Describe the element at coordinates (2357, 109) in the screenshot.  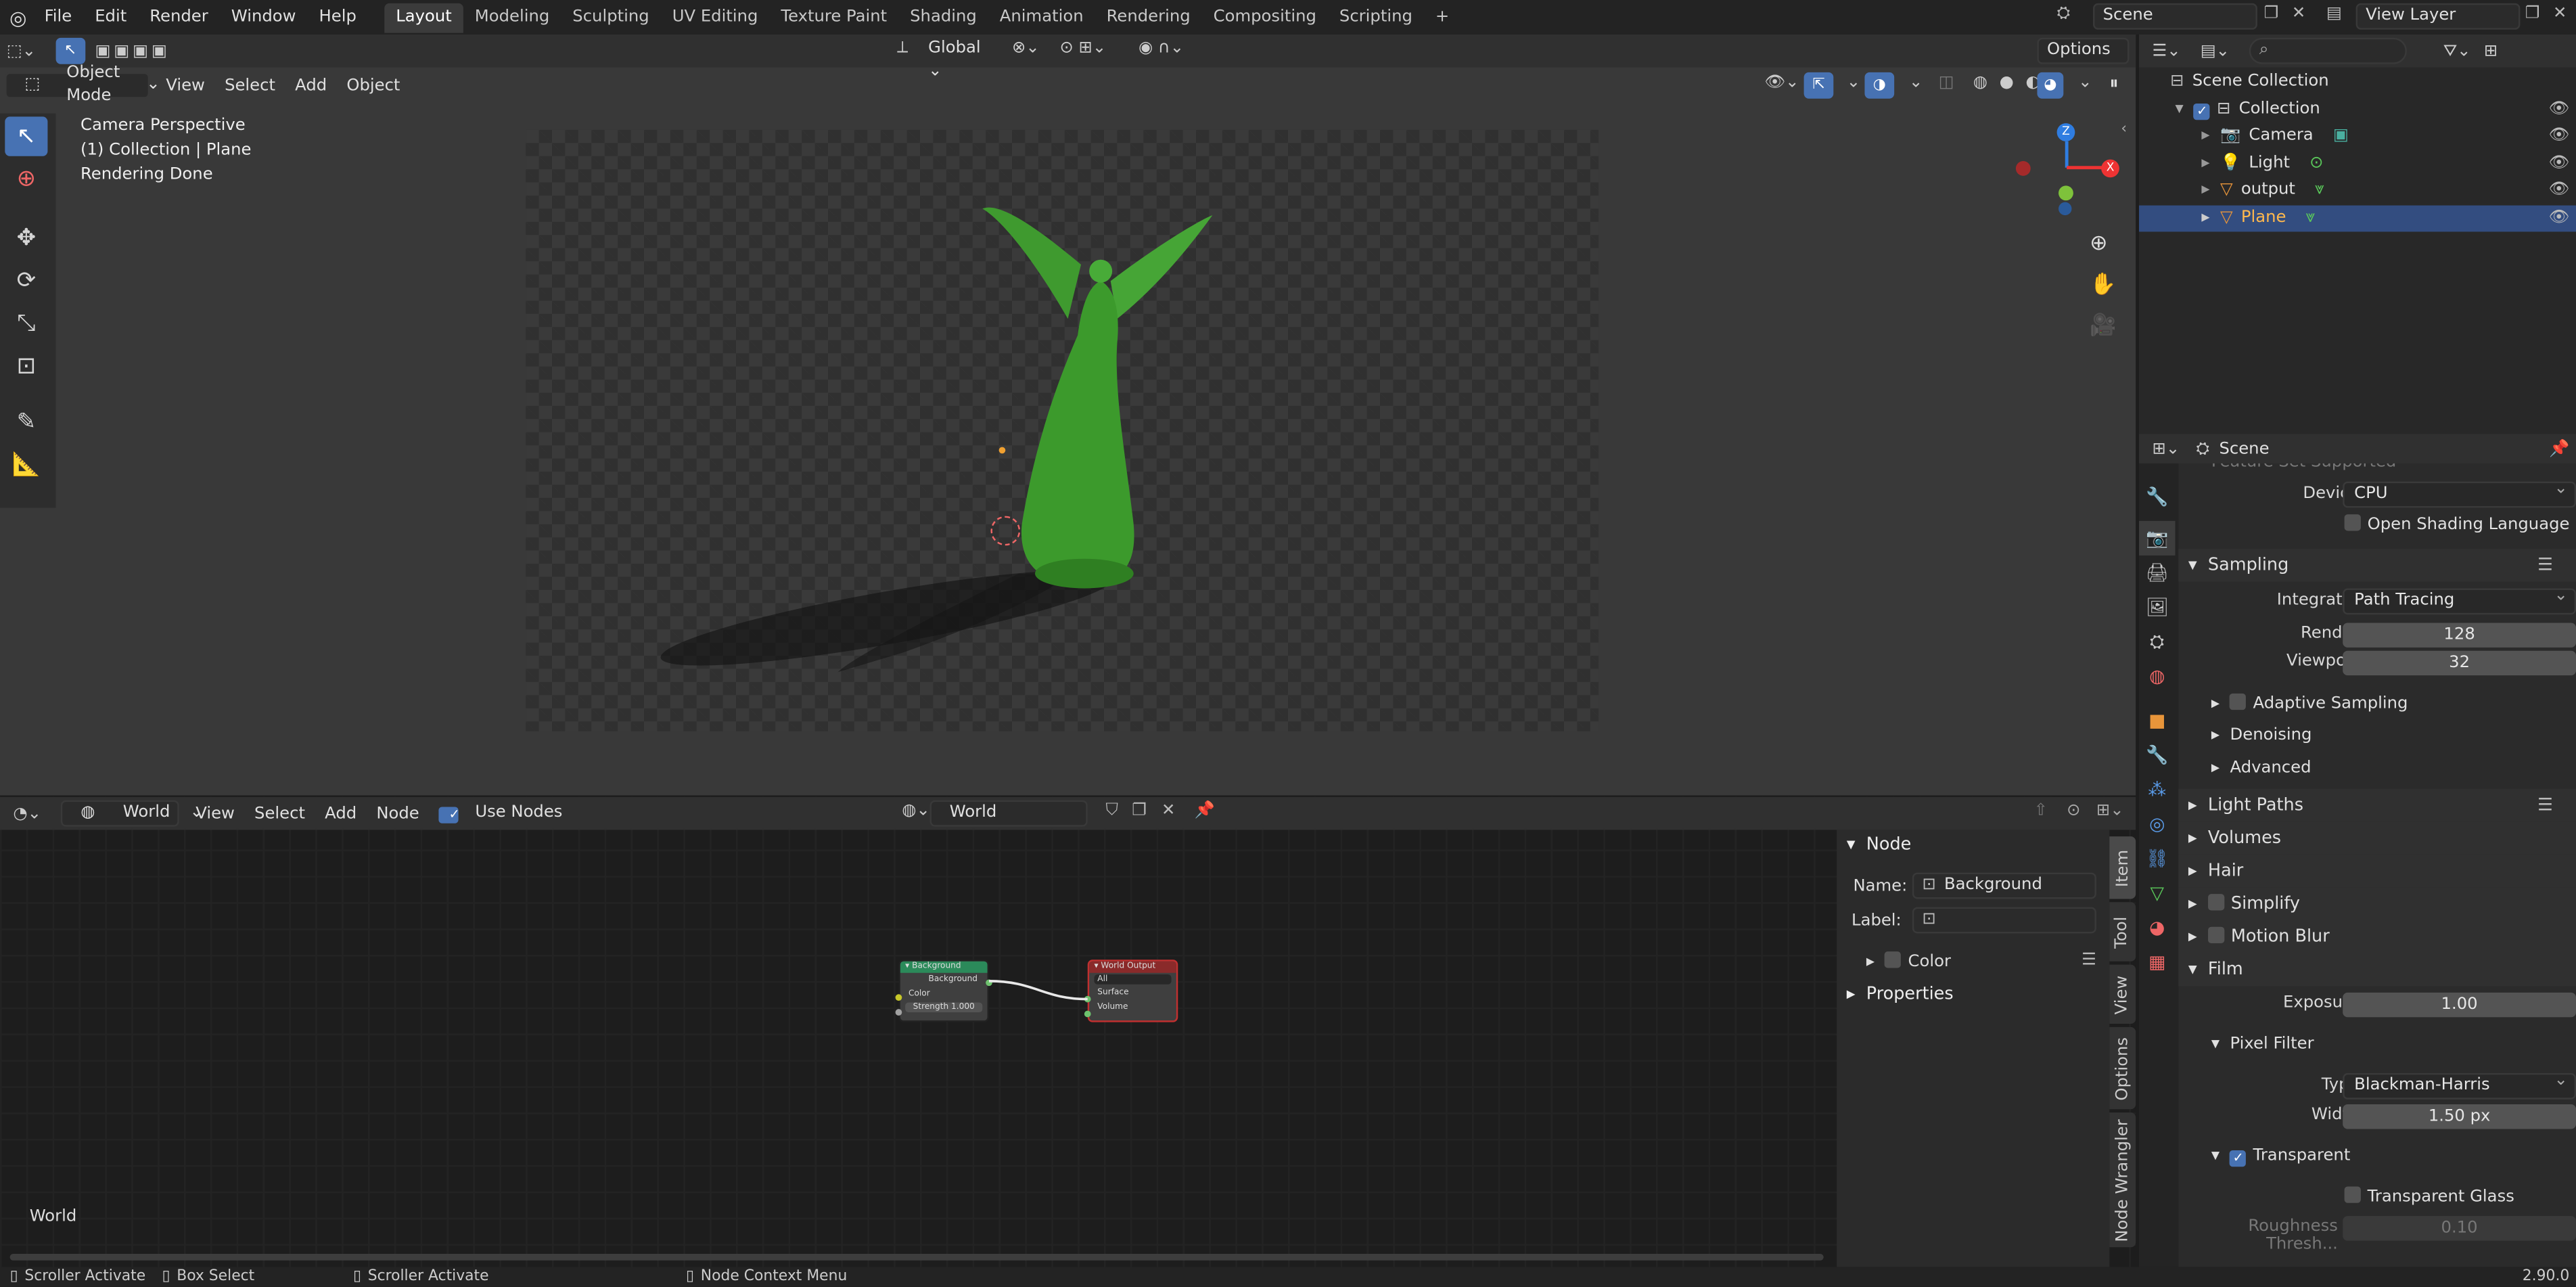
I see `collection-row: ▾ ✓ ⊟ Collection 👁` at that location.